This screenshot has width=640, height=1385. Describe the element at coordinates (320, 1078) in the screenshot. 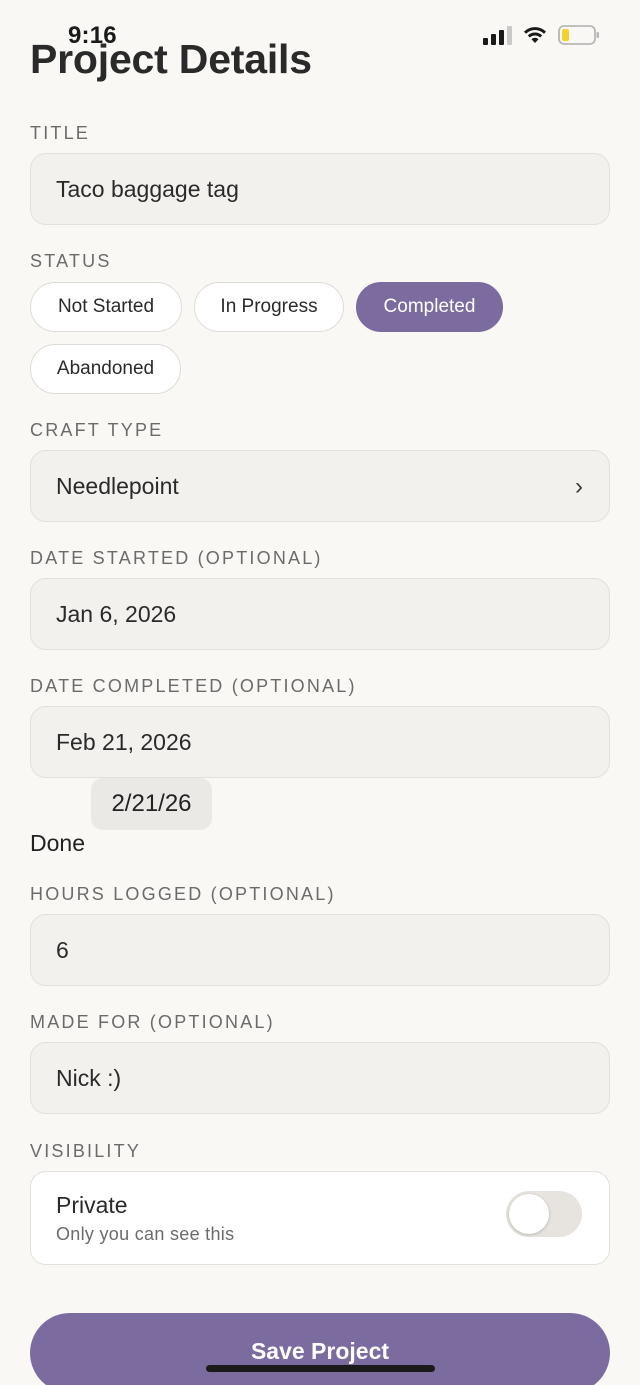

I see `made-for-input: Nick :)` at that location.